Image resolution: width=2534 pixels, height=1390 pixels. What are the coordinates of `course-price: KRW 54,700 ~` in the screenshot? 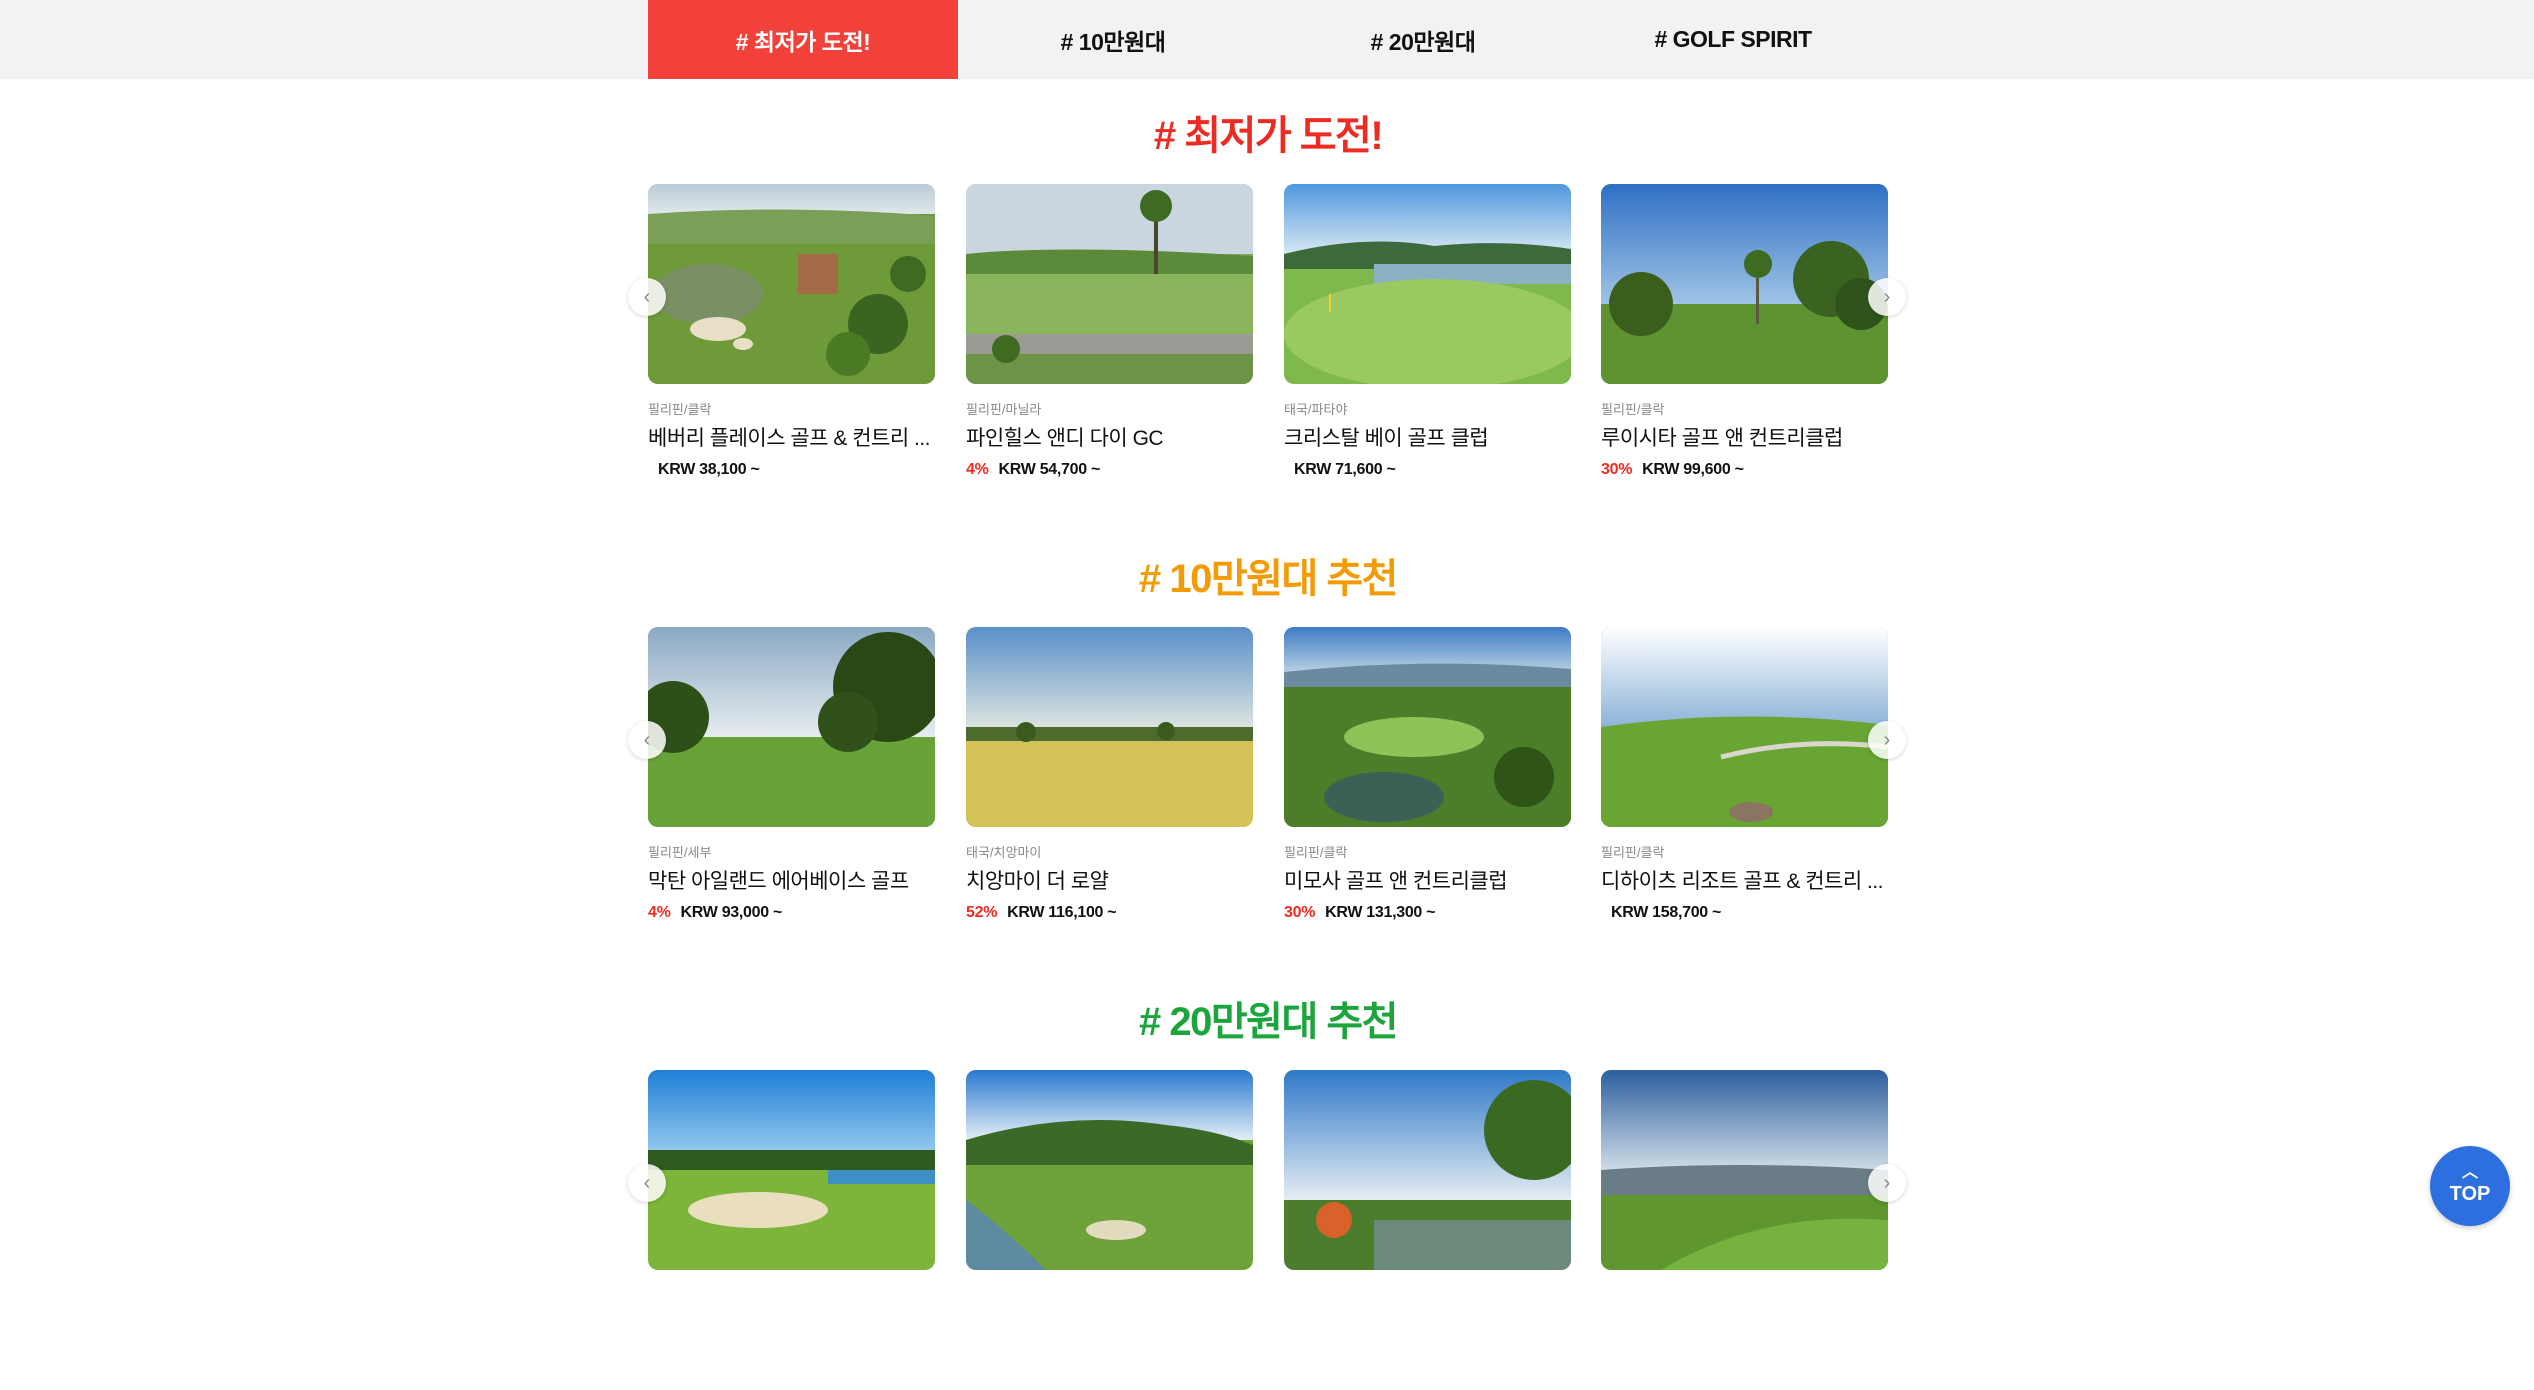 It's located at (1049, 469).